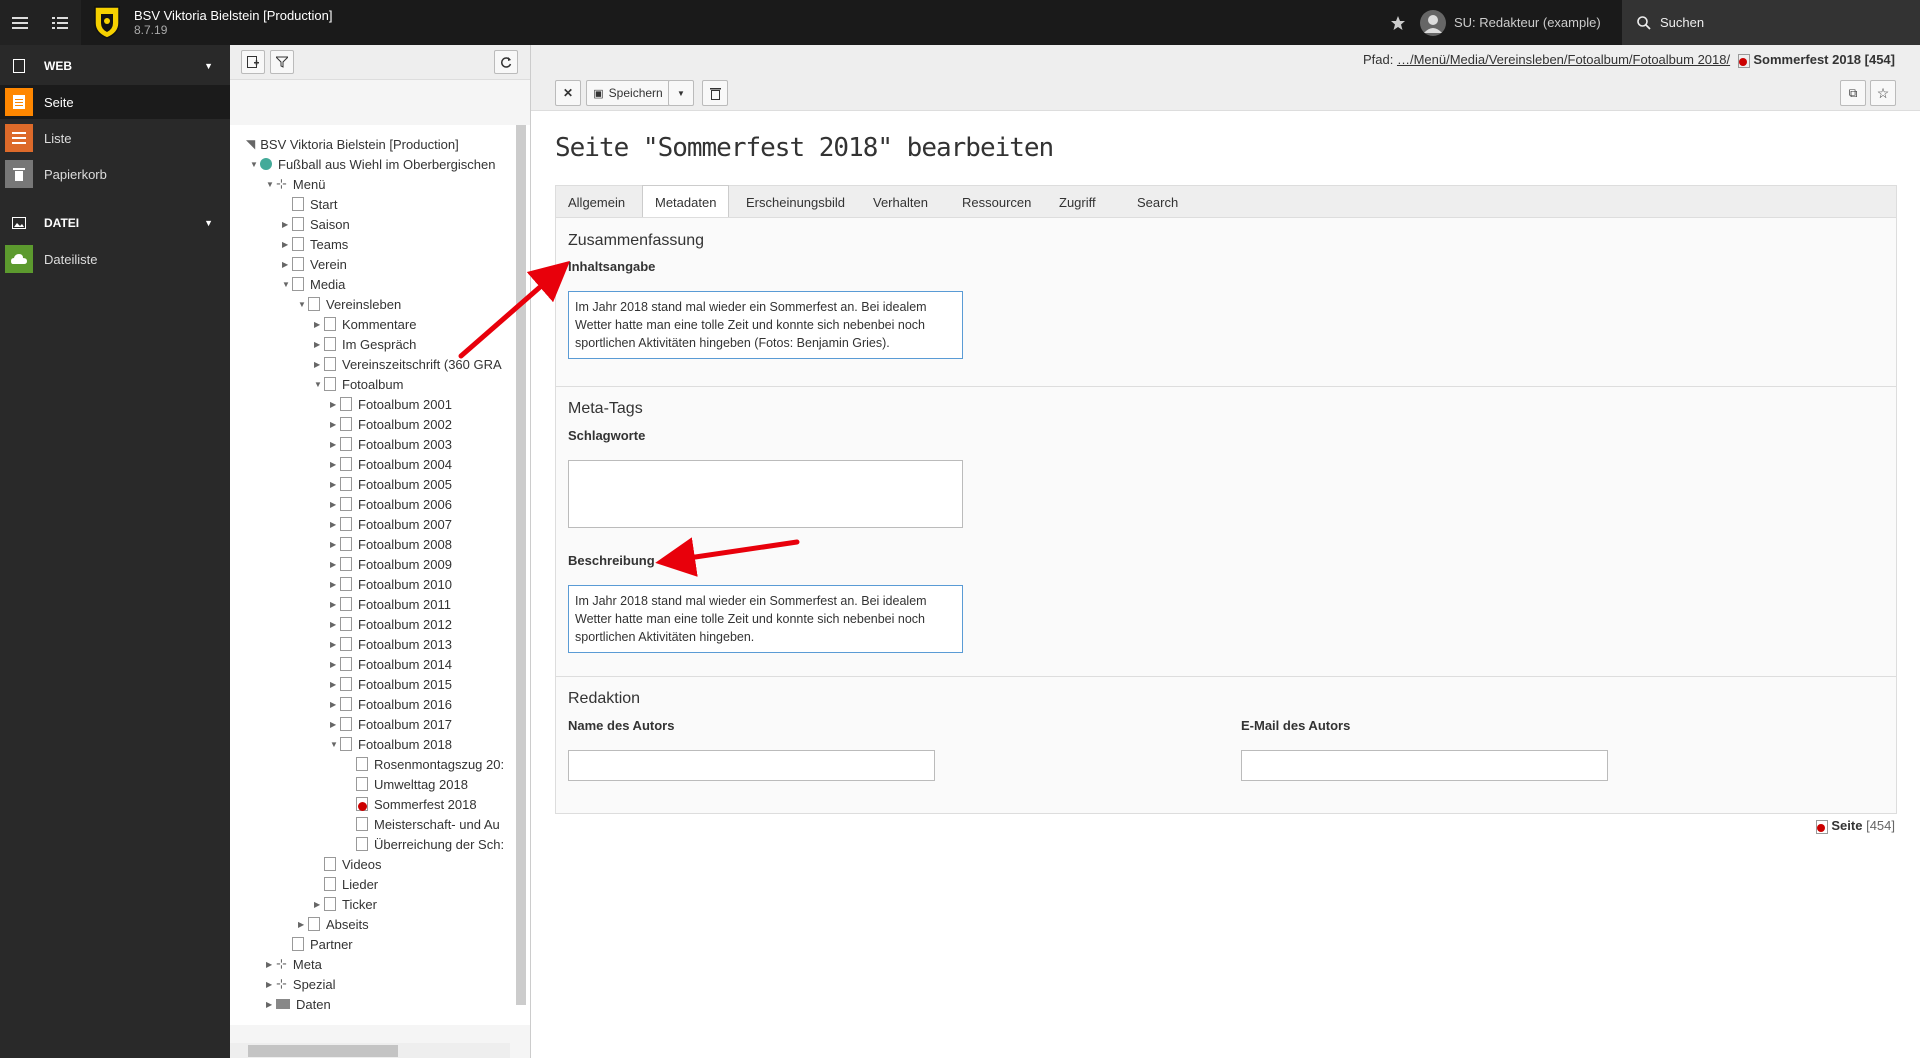  What do you see at coordinates (391, 404) in the screenshot?
I see `tree-node: ▶ Fotoalbum 2001` at bounding box center [391, 404].